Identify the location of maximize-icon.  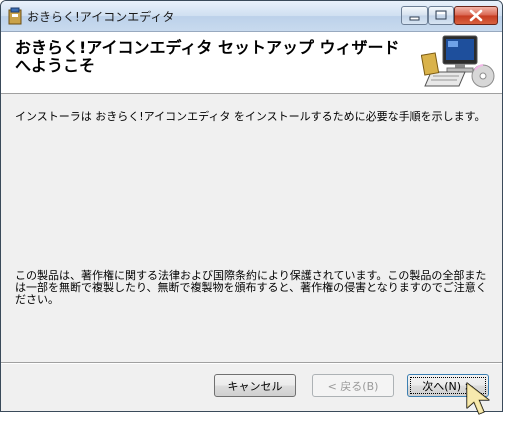
(441, 15).